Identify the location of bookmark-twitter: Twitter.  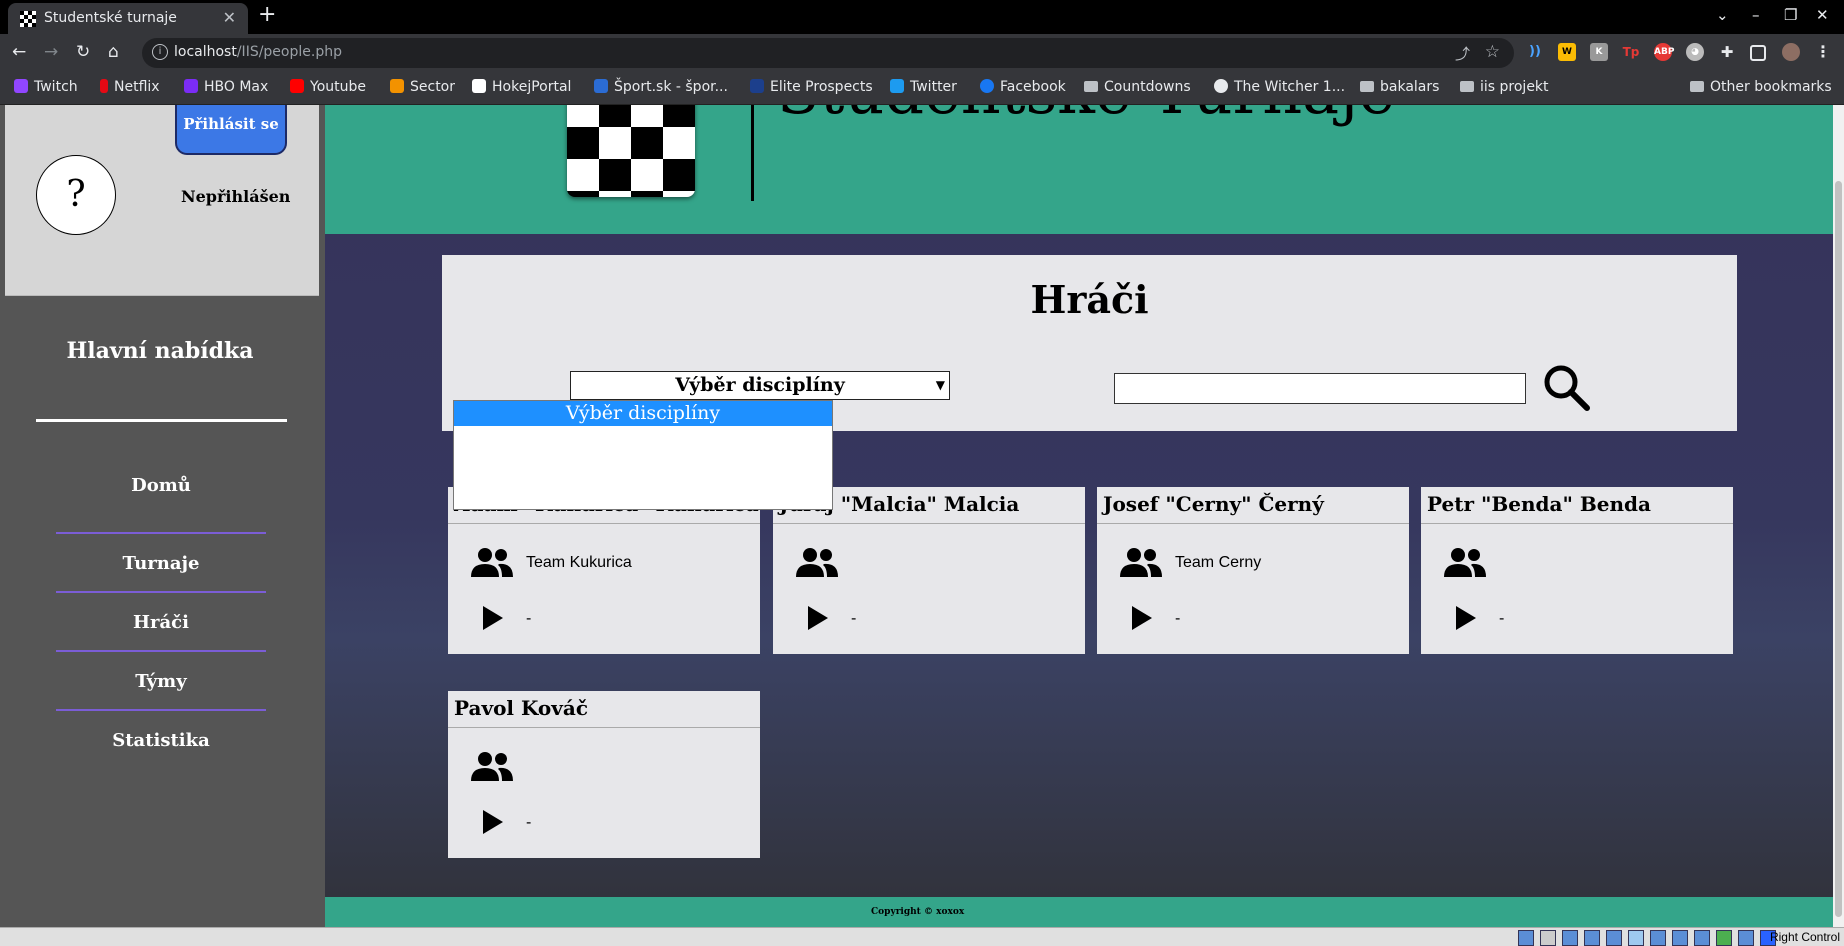
(923, 87).